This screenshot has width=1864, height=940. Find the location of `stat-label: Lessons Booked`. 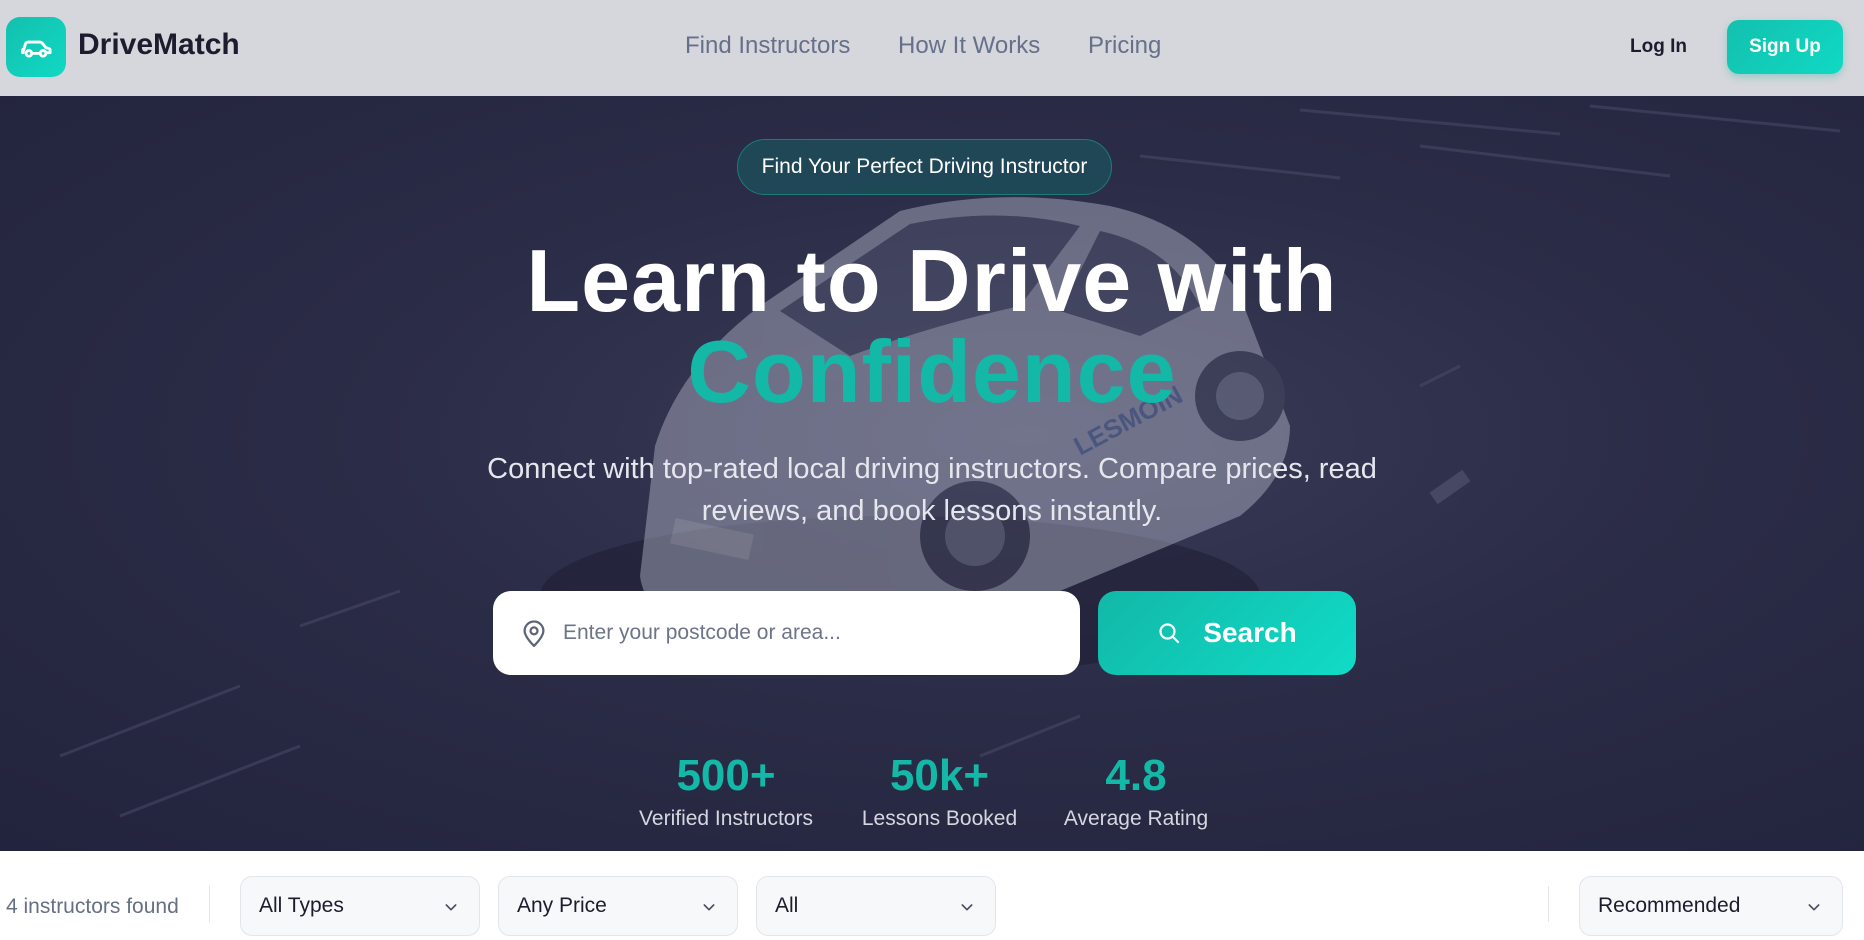

stat-label: Lessons Booked is located at coordinates (939, 818).